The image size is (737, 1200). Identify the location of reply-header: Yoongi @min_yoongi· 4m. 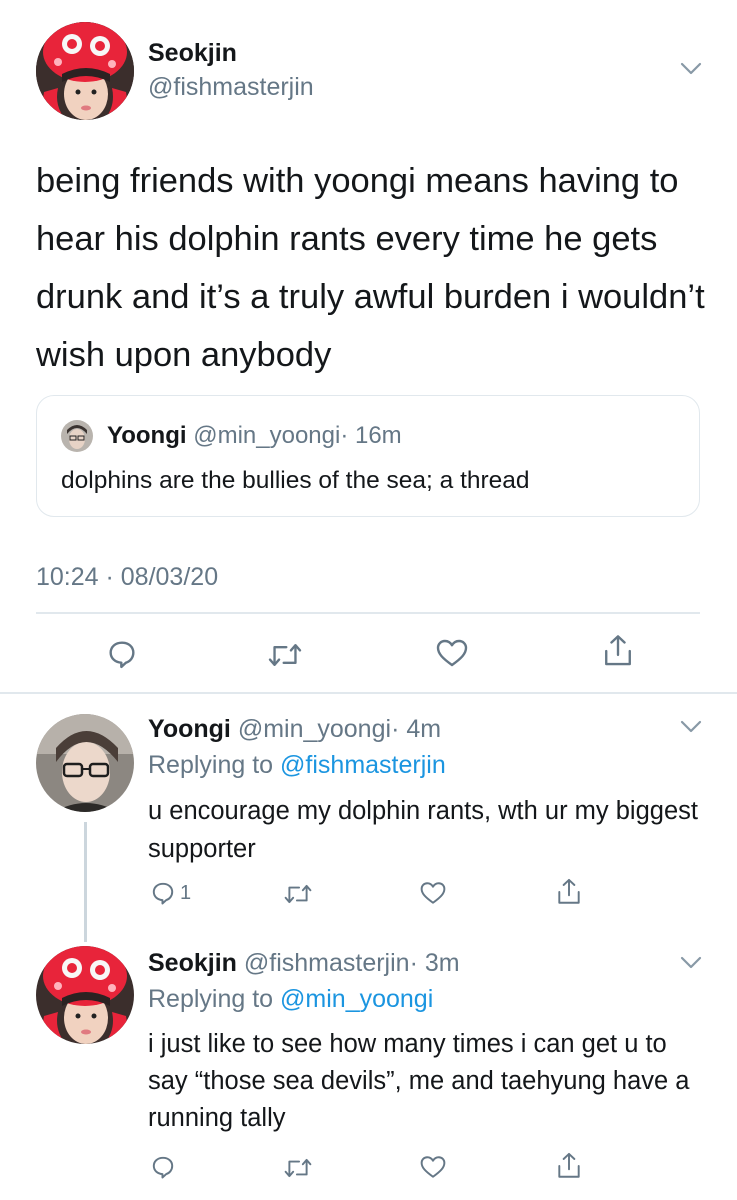
(294, 729).